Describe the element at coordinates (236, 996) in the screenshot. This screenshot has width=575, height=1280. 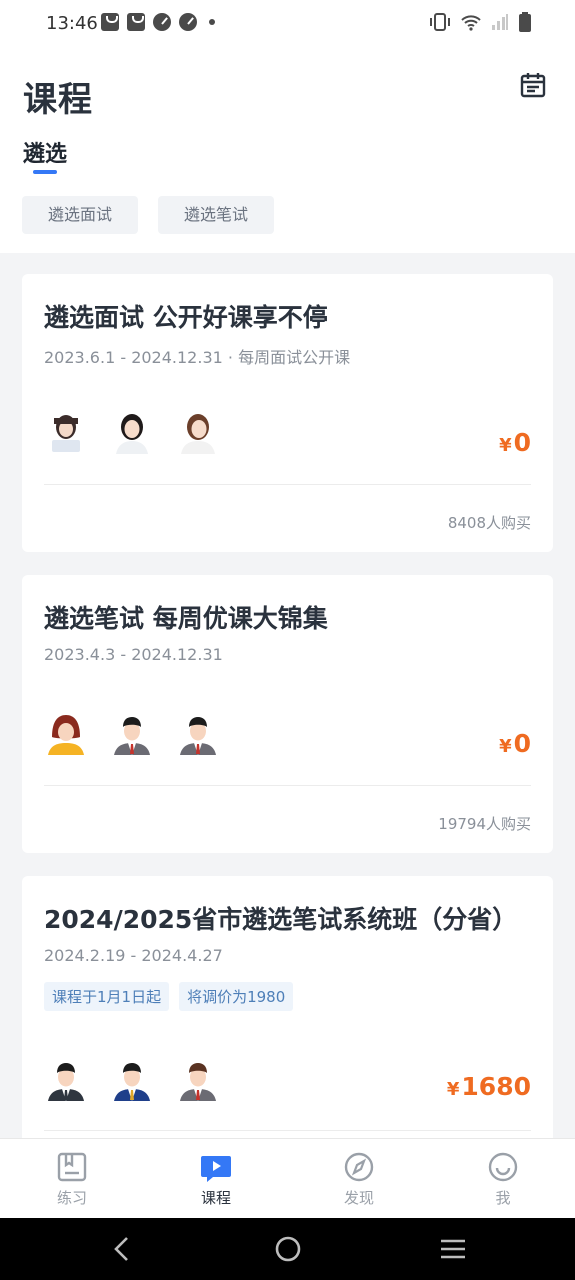
I see `course-tag: 将调价为1980` at that location.